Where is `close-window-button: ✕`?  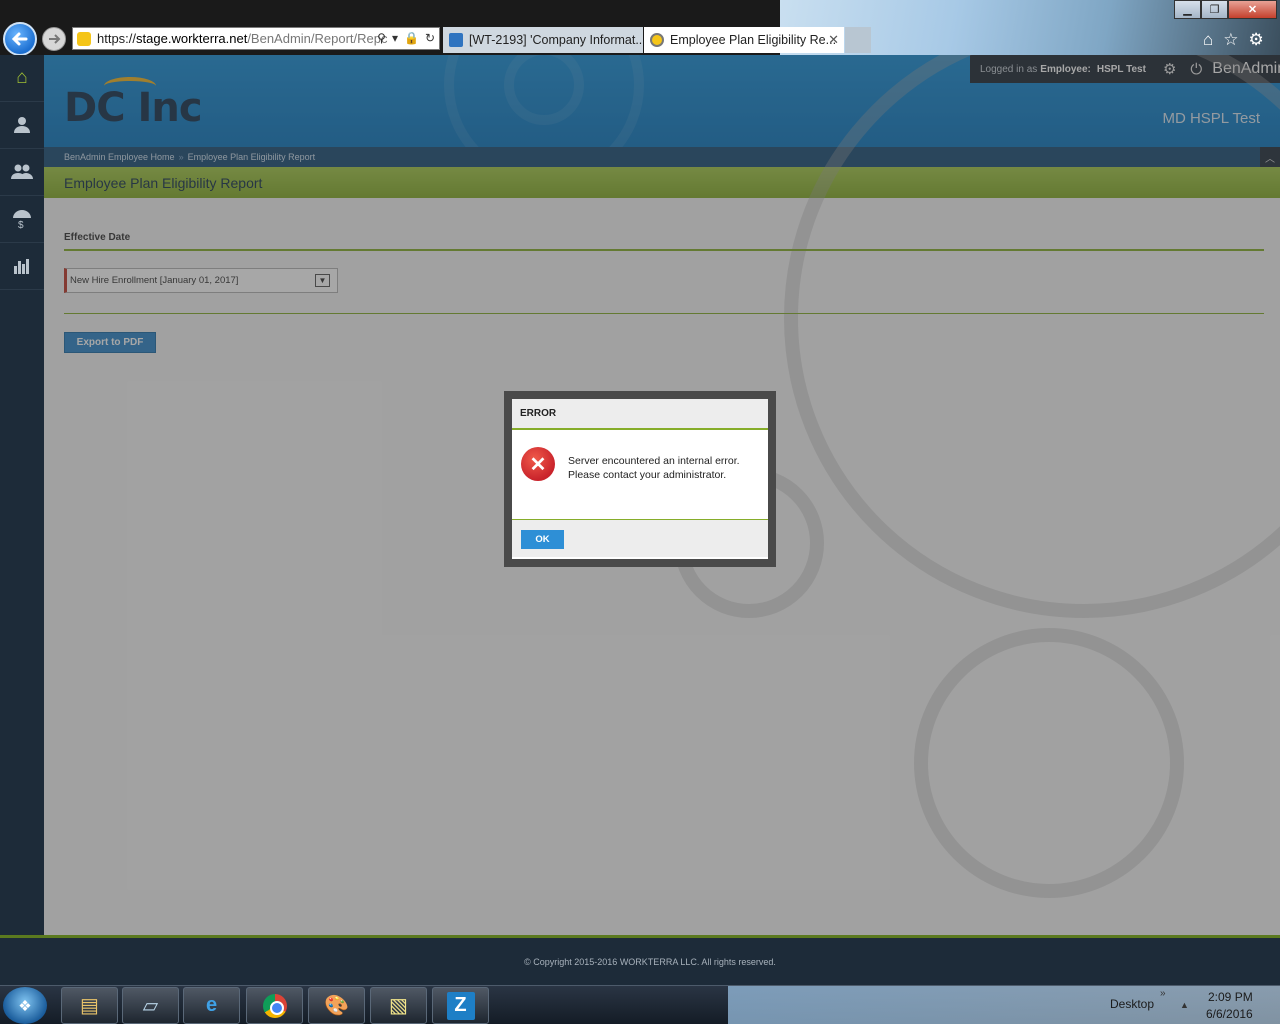
close-window-button: ✕ is located at coordinates (1252, 9).